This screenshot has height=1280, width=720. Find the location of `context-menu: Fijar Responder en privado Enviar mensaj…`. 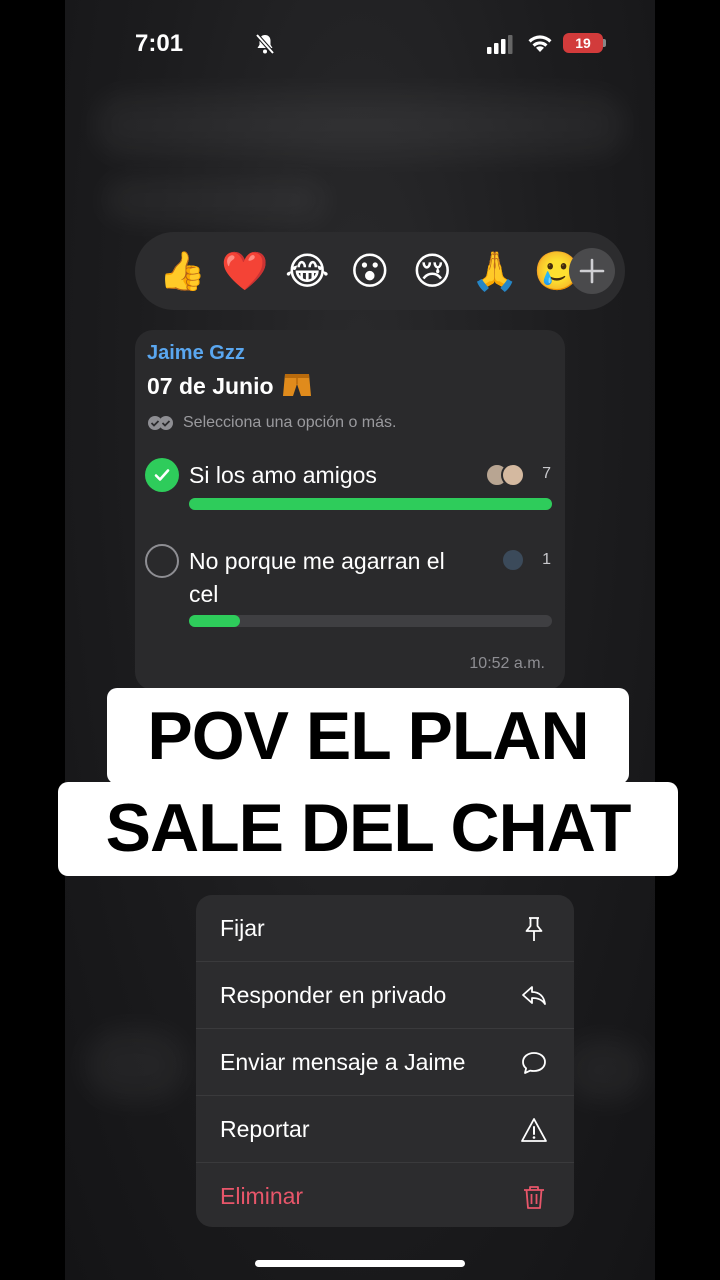

context-menu: Fijar Responder en privado Enviar mensaj… is located at coordinates (385, 1061).